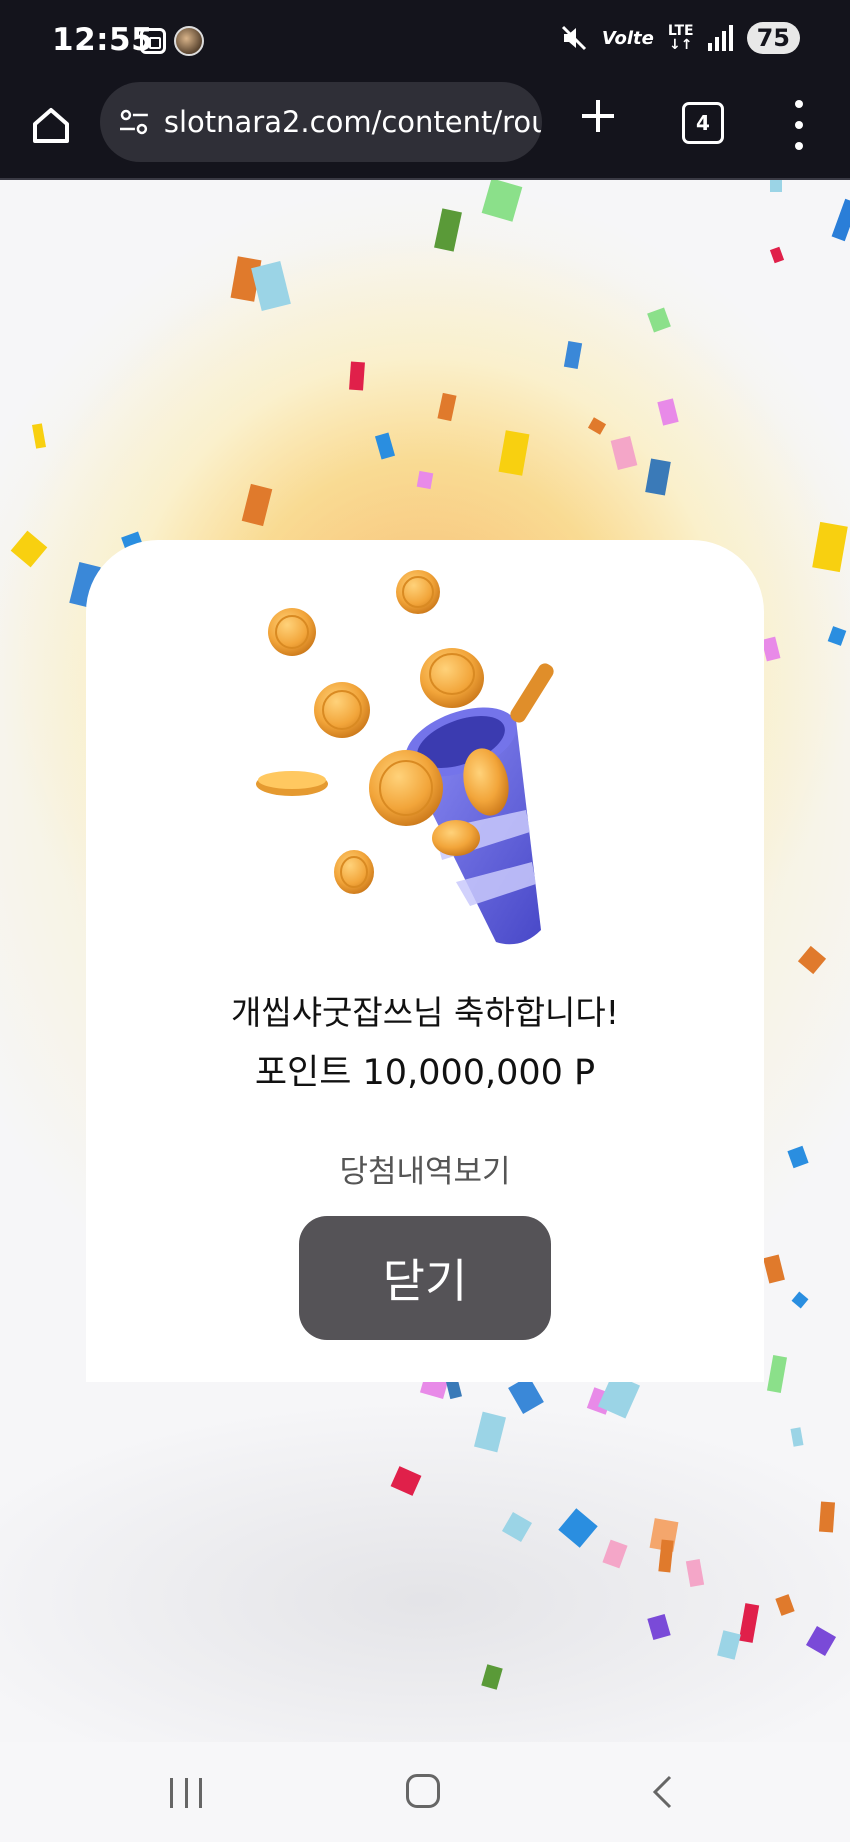 This screenshot has height=1842, width=850. I want to click on party-popper-coins-illustration, so click(405, 757).